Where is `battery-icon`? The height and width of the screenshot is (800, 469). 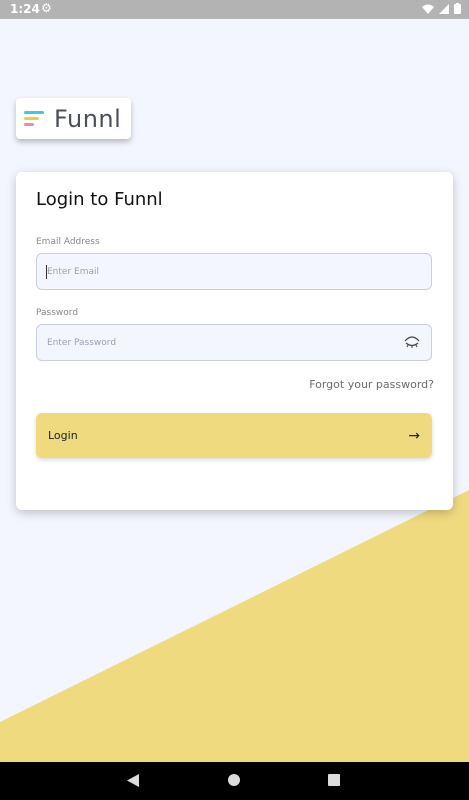 battery-icon is located at coordinates (457, 8).